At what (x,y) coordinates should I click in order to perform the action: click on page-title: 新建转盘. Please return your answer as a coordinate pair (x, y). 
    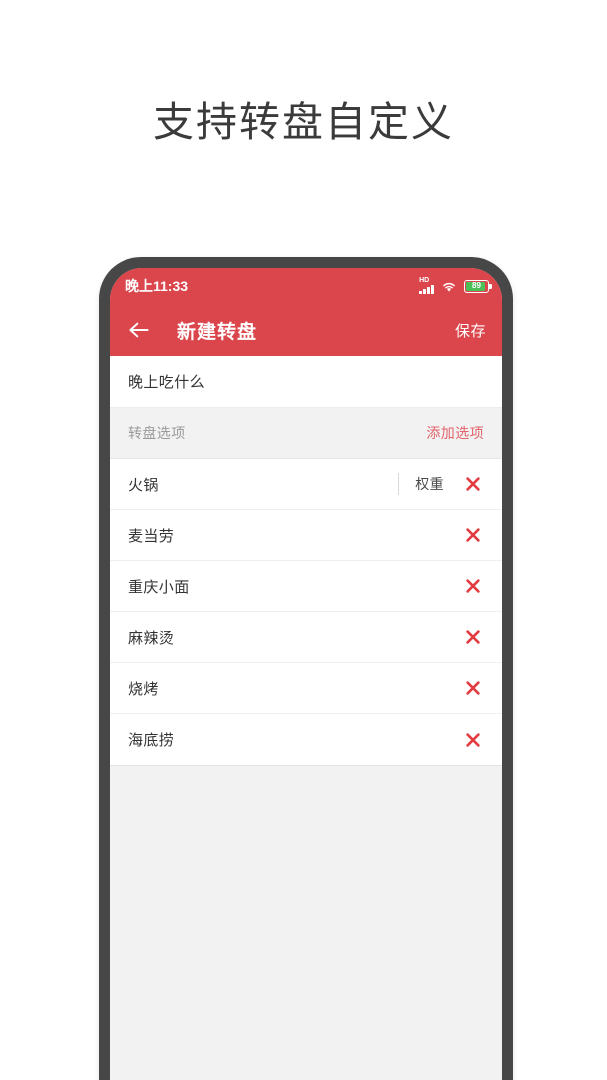
    Looking at the image, I should click on (217, 332).